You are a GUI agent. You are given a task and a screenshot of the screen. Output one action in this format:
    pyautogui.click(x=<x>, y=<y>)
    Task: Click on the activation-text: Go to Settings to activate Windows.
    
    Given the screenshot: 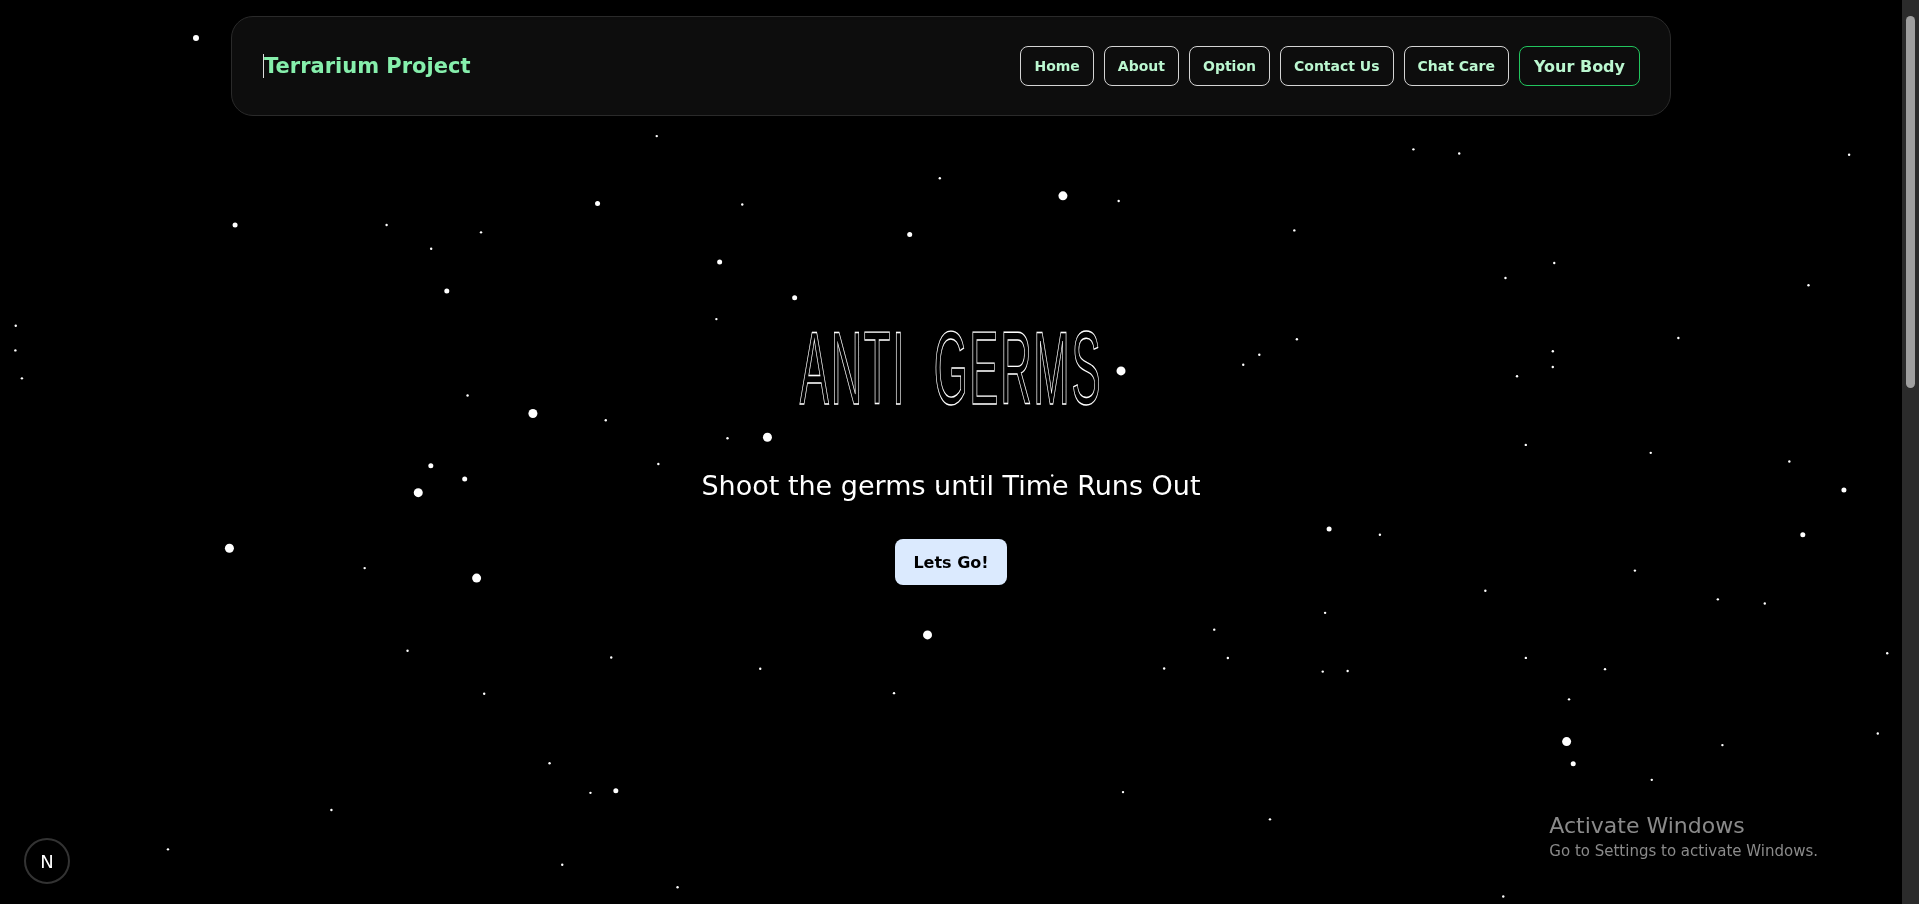 What is the action you would take?
    pyautogui.click(x=1683, y=851)
    